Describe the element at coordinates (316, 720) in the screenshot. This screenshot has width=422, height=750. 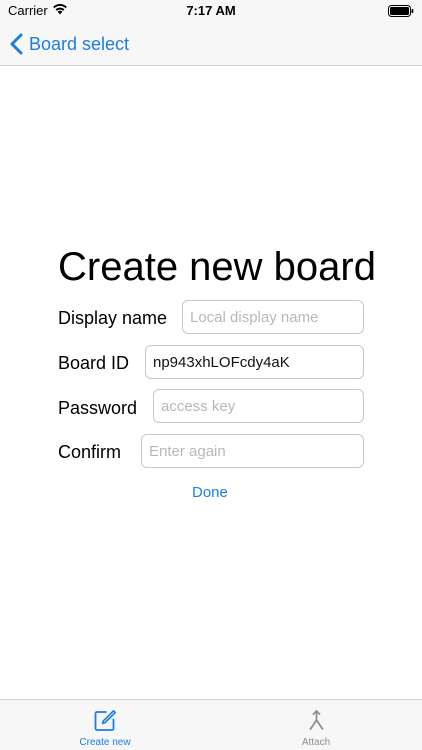
I see `merge-icon` at that location.